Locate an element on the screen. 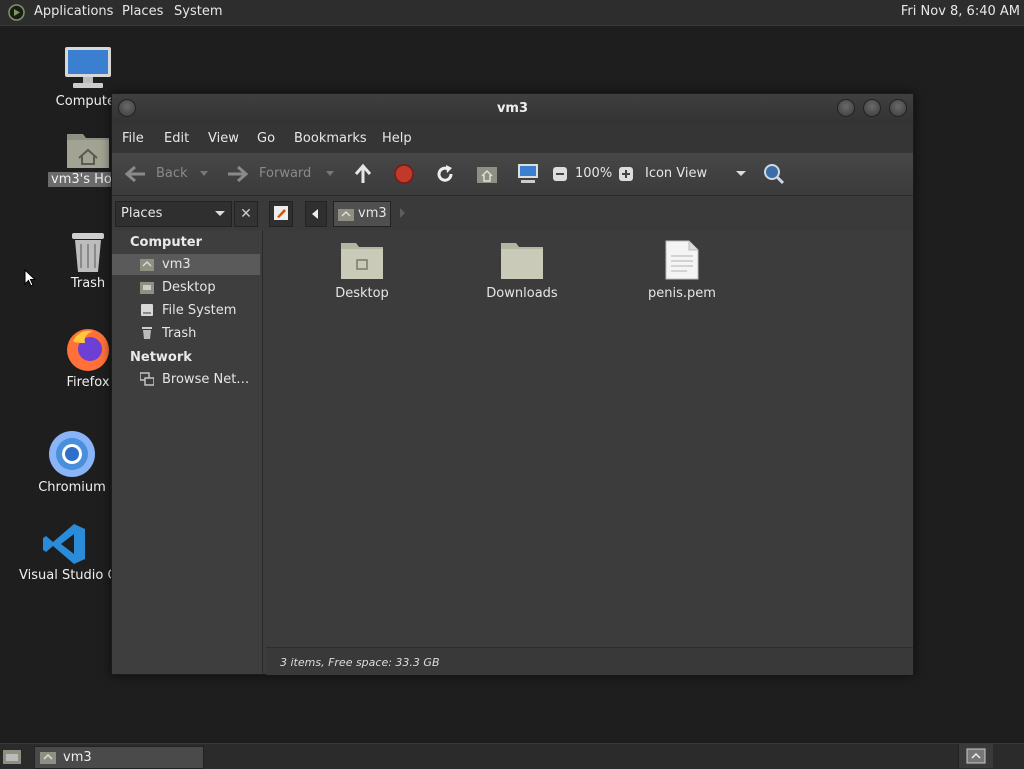 The height and width of the screenshot is (769, 1024). pencil-icon is located at coordinates (281, 213).